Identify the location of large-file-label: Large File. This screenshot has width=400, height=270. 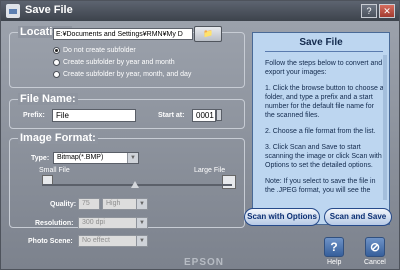
(210, 170).